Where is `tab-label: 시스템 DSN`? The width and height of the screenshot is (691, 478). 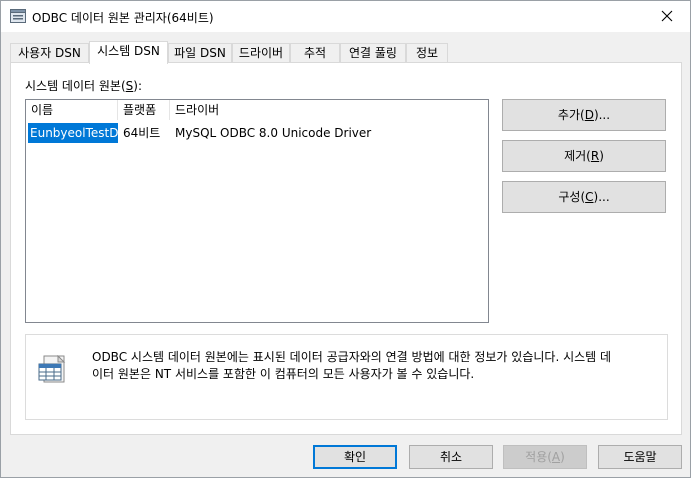 tab-label: 시스템 DSN is located at coordinates (128, 51).